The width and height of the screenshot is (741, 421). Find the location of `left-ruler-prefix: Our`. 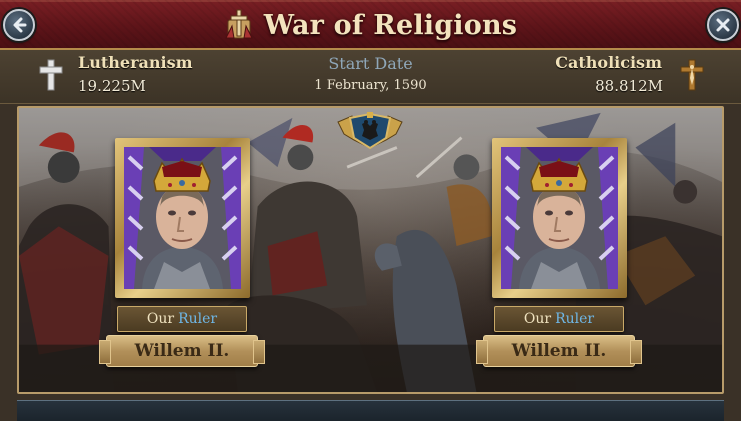

left-ruler-prefix: Our is located at coordinates (160, 319).